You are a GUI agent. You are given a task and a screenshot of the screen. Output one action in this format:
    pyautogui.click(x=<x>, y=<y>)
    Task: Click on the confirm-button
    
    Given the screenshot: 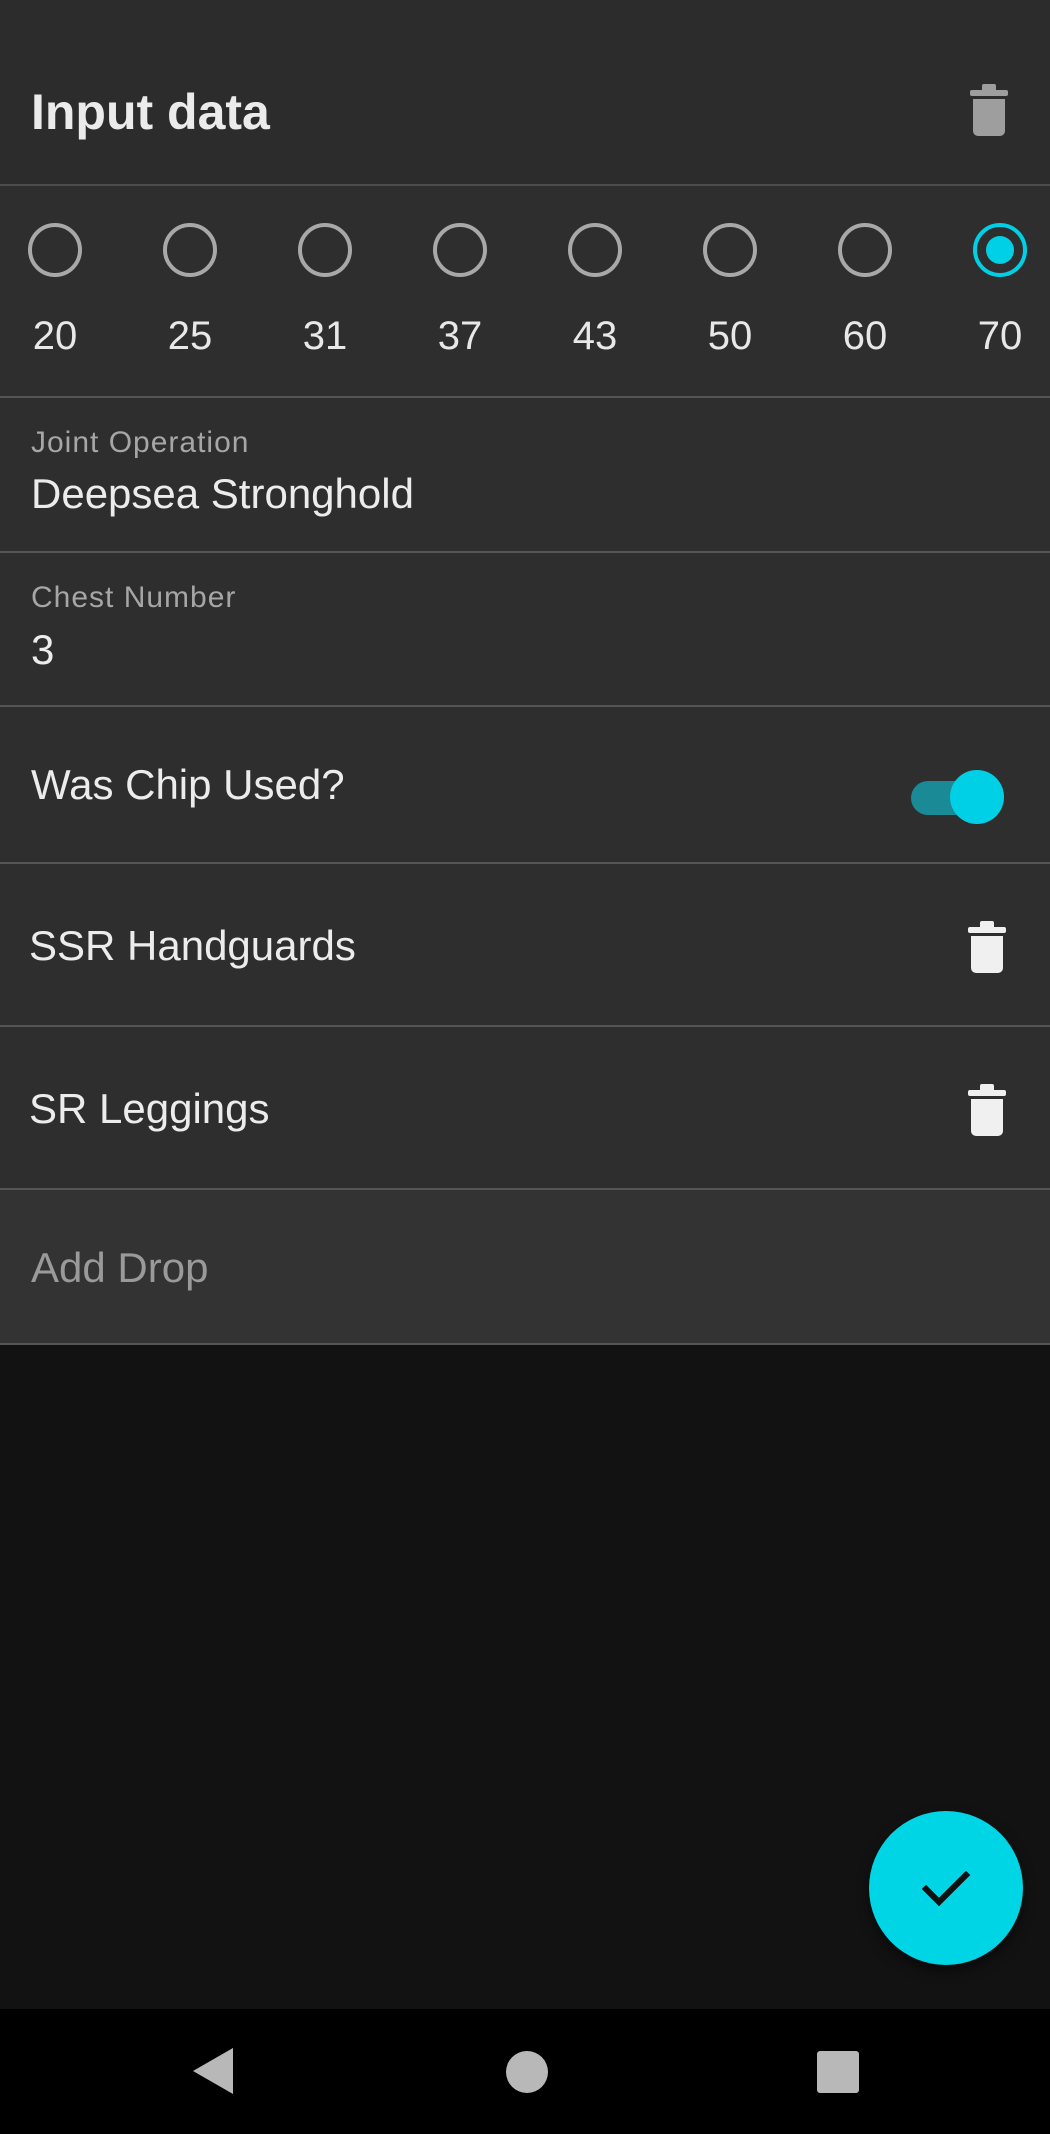 What is the action you would take?
    pyautogui.click(x=946, y=1888)
    